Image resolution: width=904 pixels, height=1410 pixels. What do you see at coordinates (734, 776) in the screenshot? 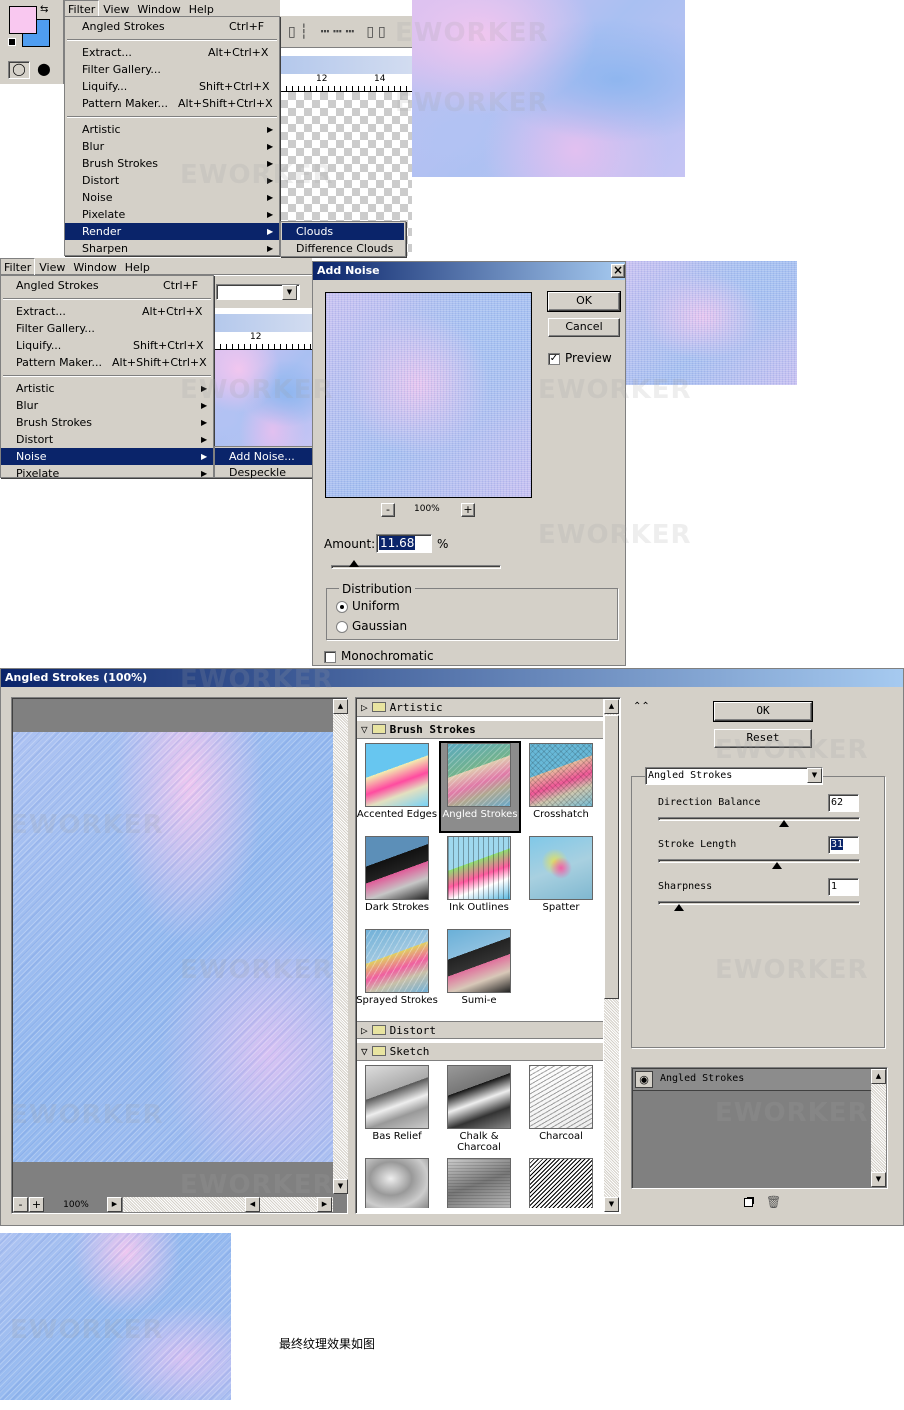
I see `filter-select: Angled Strokes` at bounding box center [734, 776].